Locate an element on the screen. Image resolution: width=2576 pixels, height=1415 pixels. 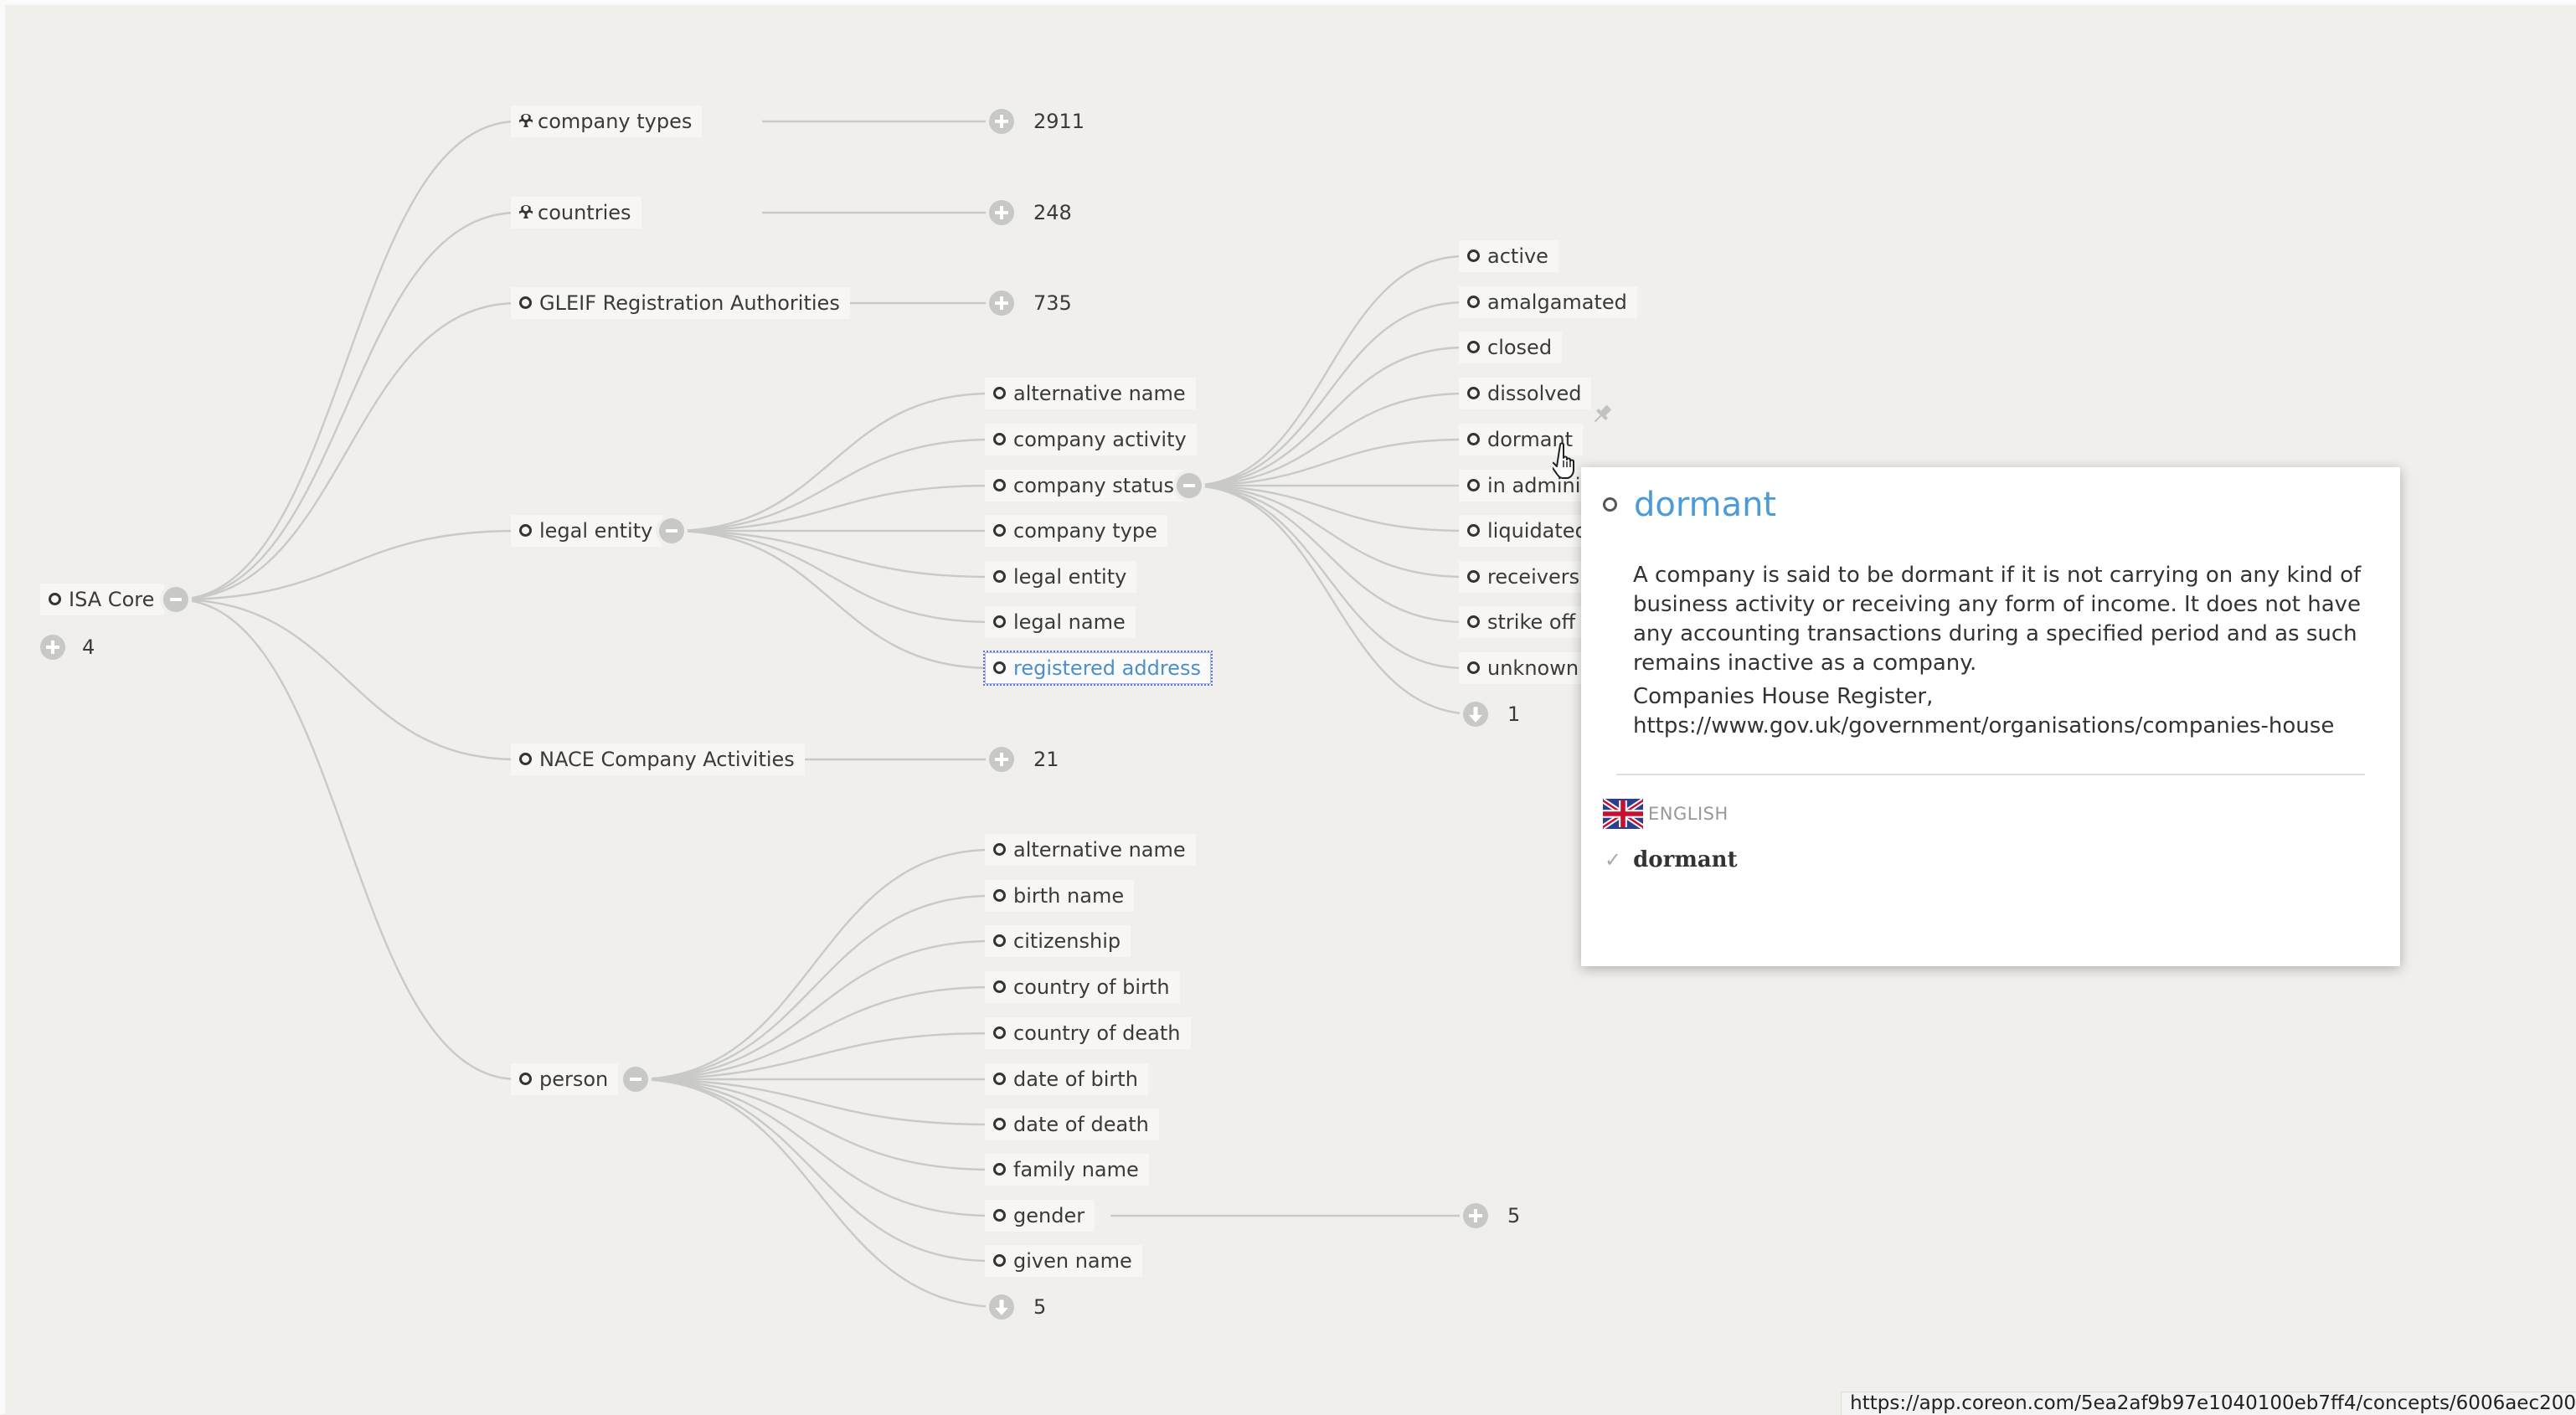
concept-node-company-activity: company activity is located at coordinates (1091, 439).